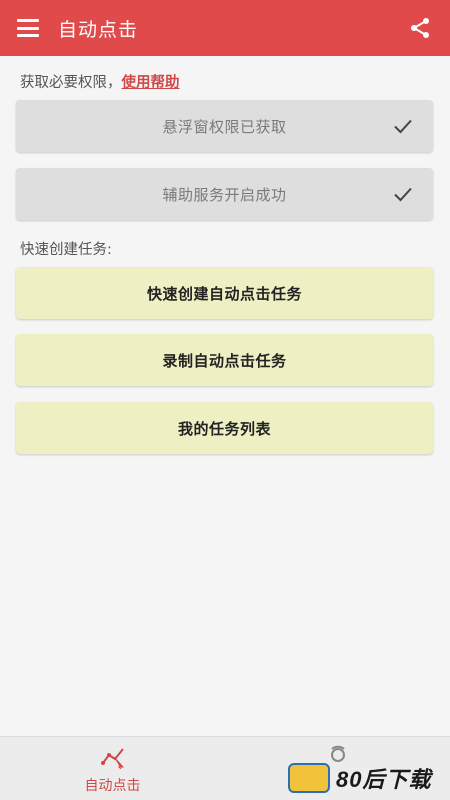  I want to click on hamburger-menu-icon, so click(28, 28).